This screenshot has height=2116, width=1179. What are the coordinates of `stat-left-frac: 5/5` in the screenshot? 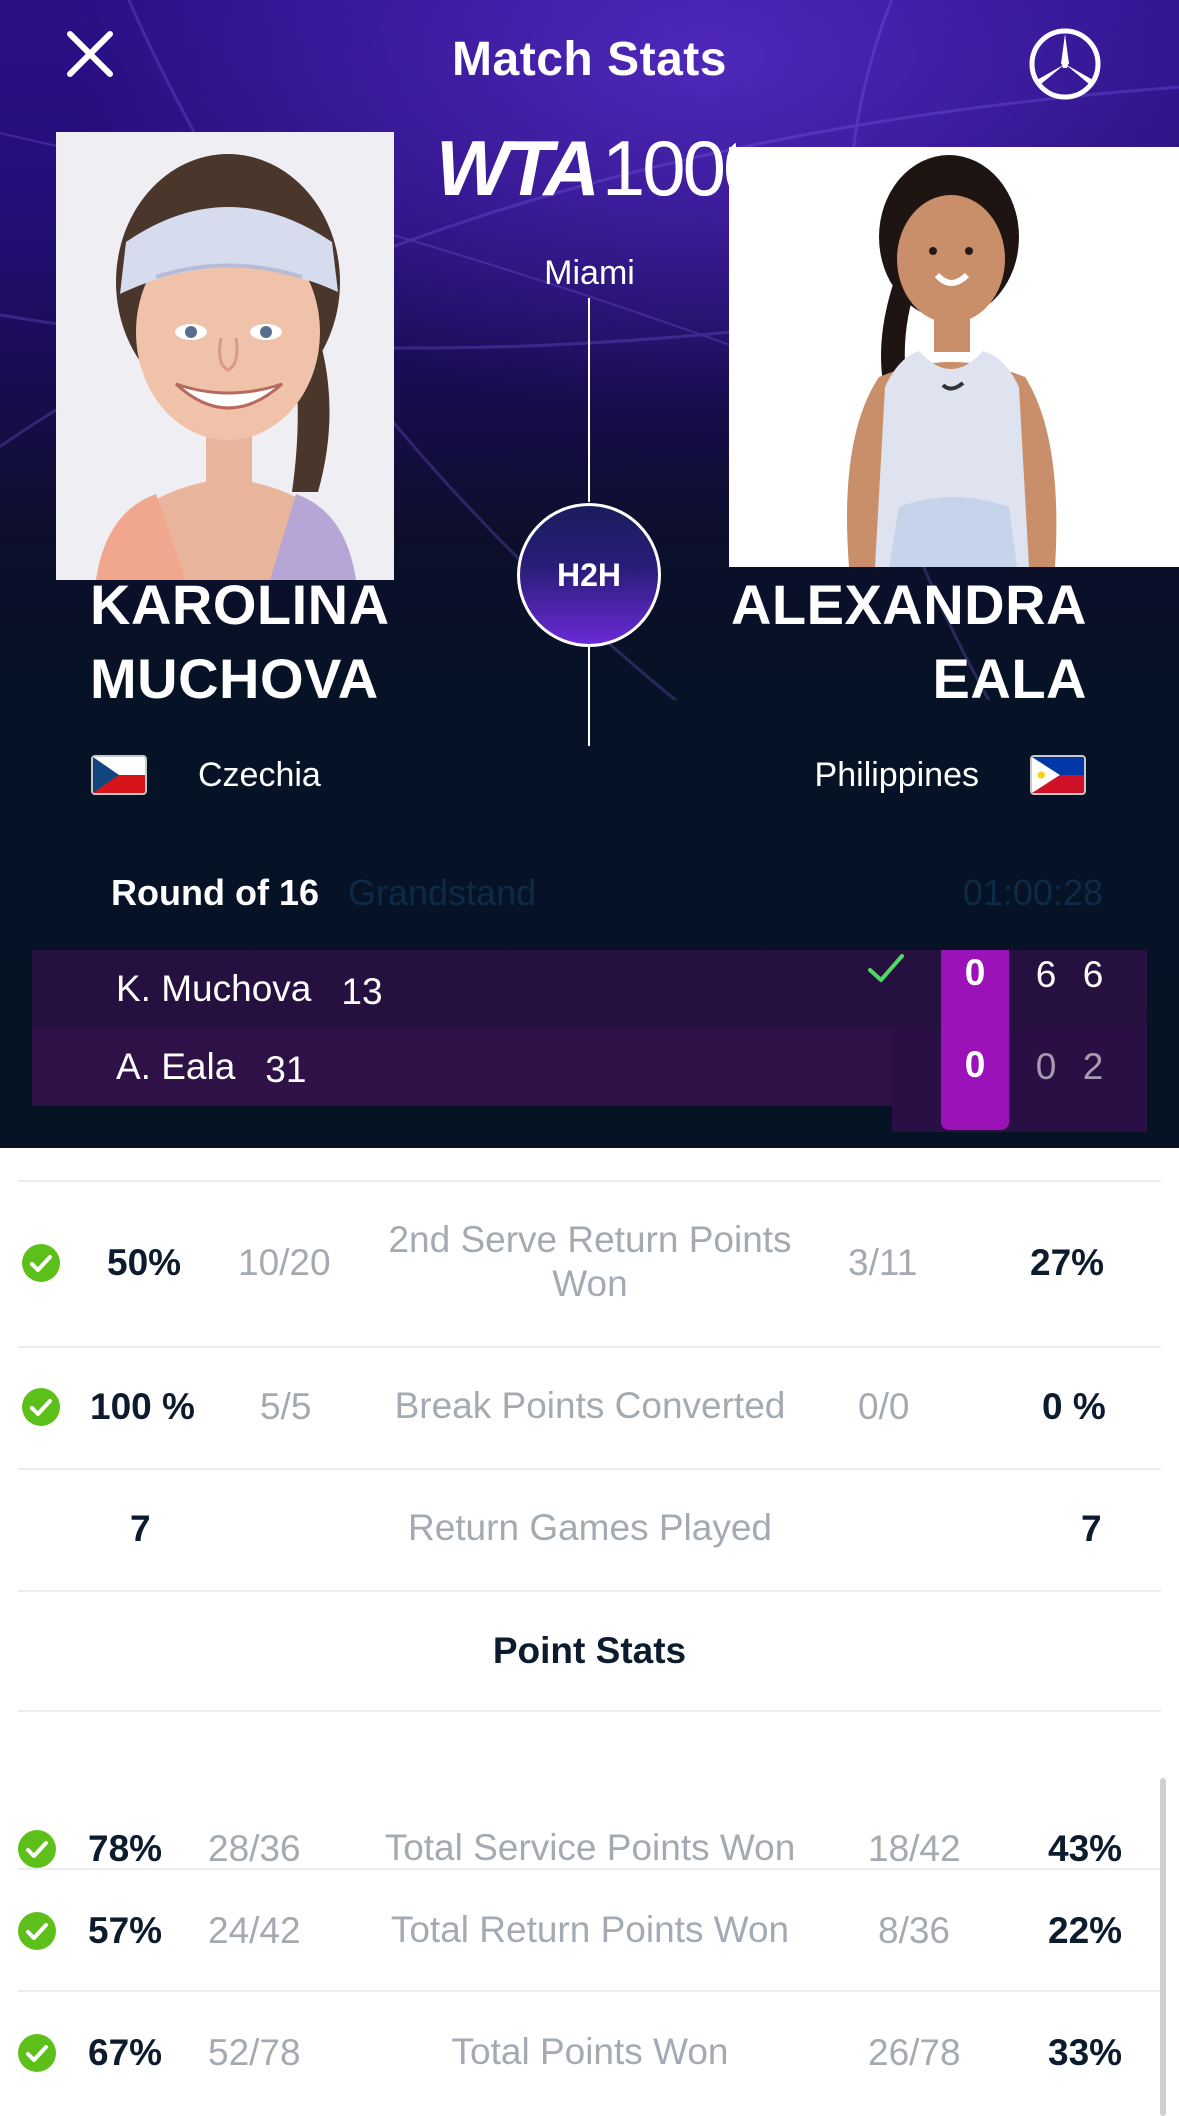 It's located at (286, 1406).